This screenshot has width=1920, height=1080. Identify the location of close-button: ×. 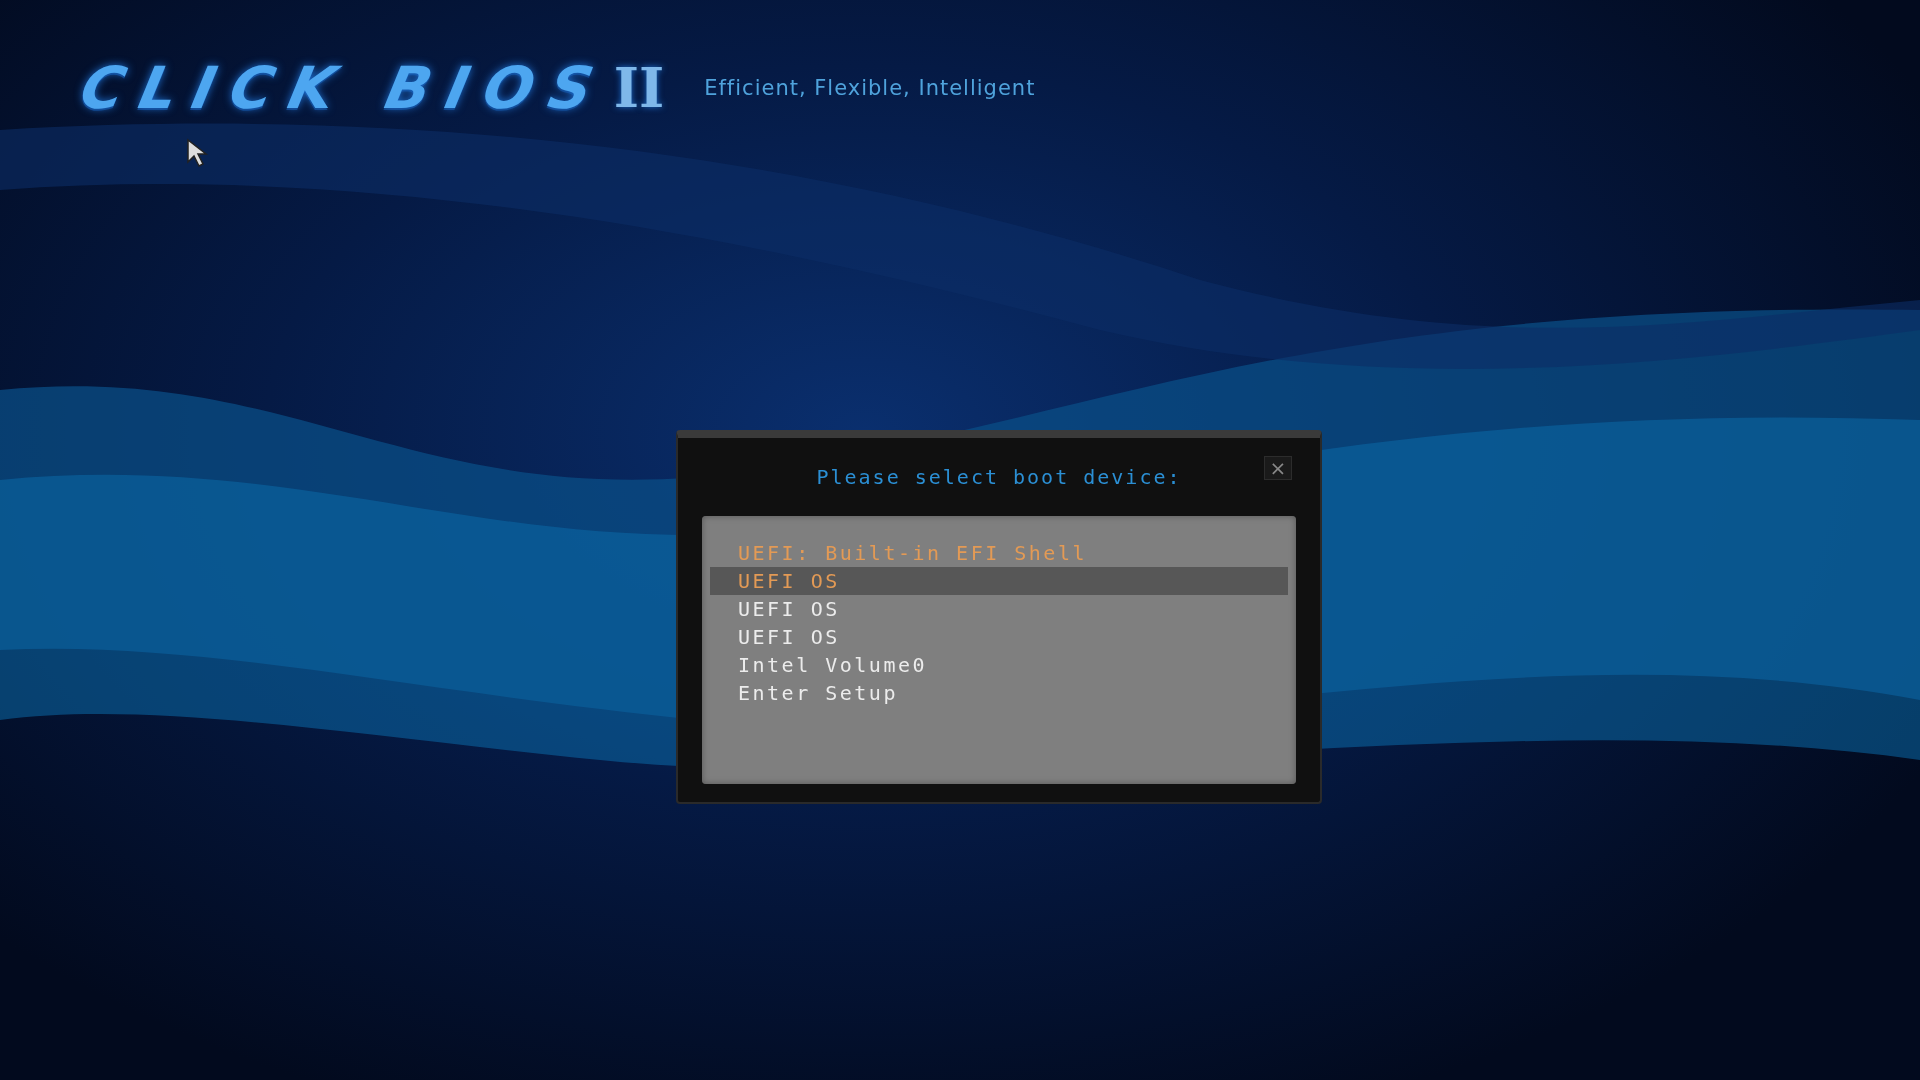
(1278, 468).